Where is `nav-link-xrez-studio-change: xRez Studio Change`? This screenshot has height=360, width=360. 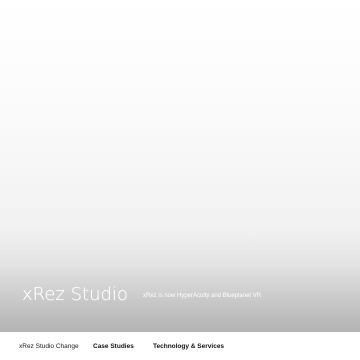
nav-link-xrez-studio-change: xRez Studio Change is located at coordinates (49, 347).